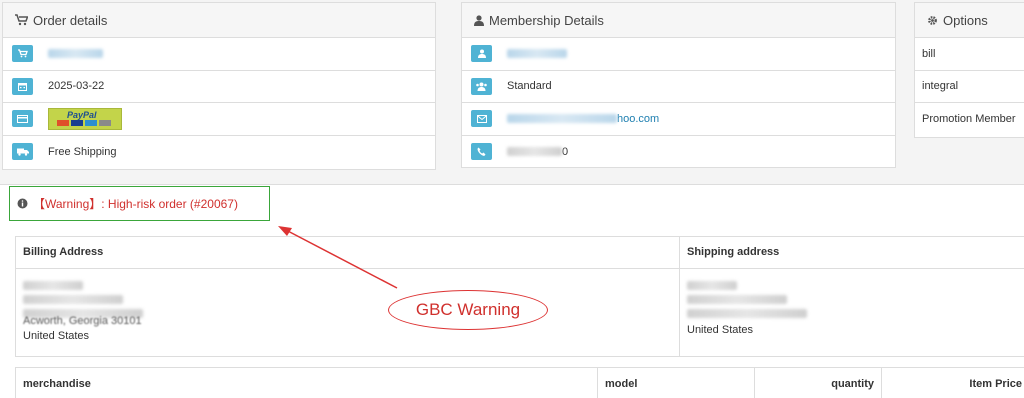 This screenshot has width=1024, height=398. Describe the element at coordinates (22, 54) in the screenshot. I see `cart-icon` at that location.